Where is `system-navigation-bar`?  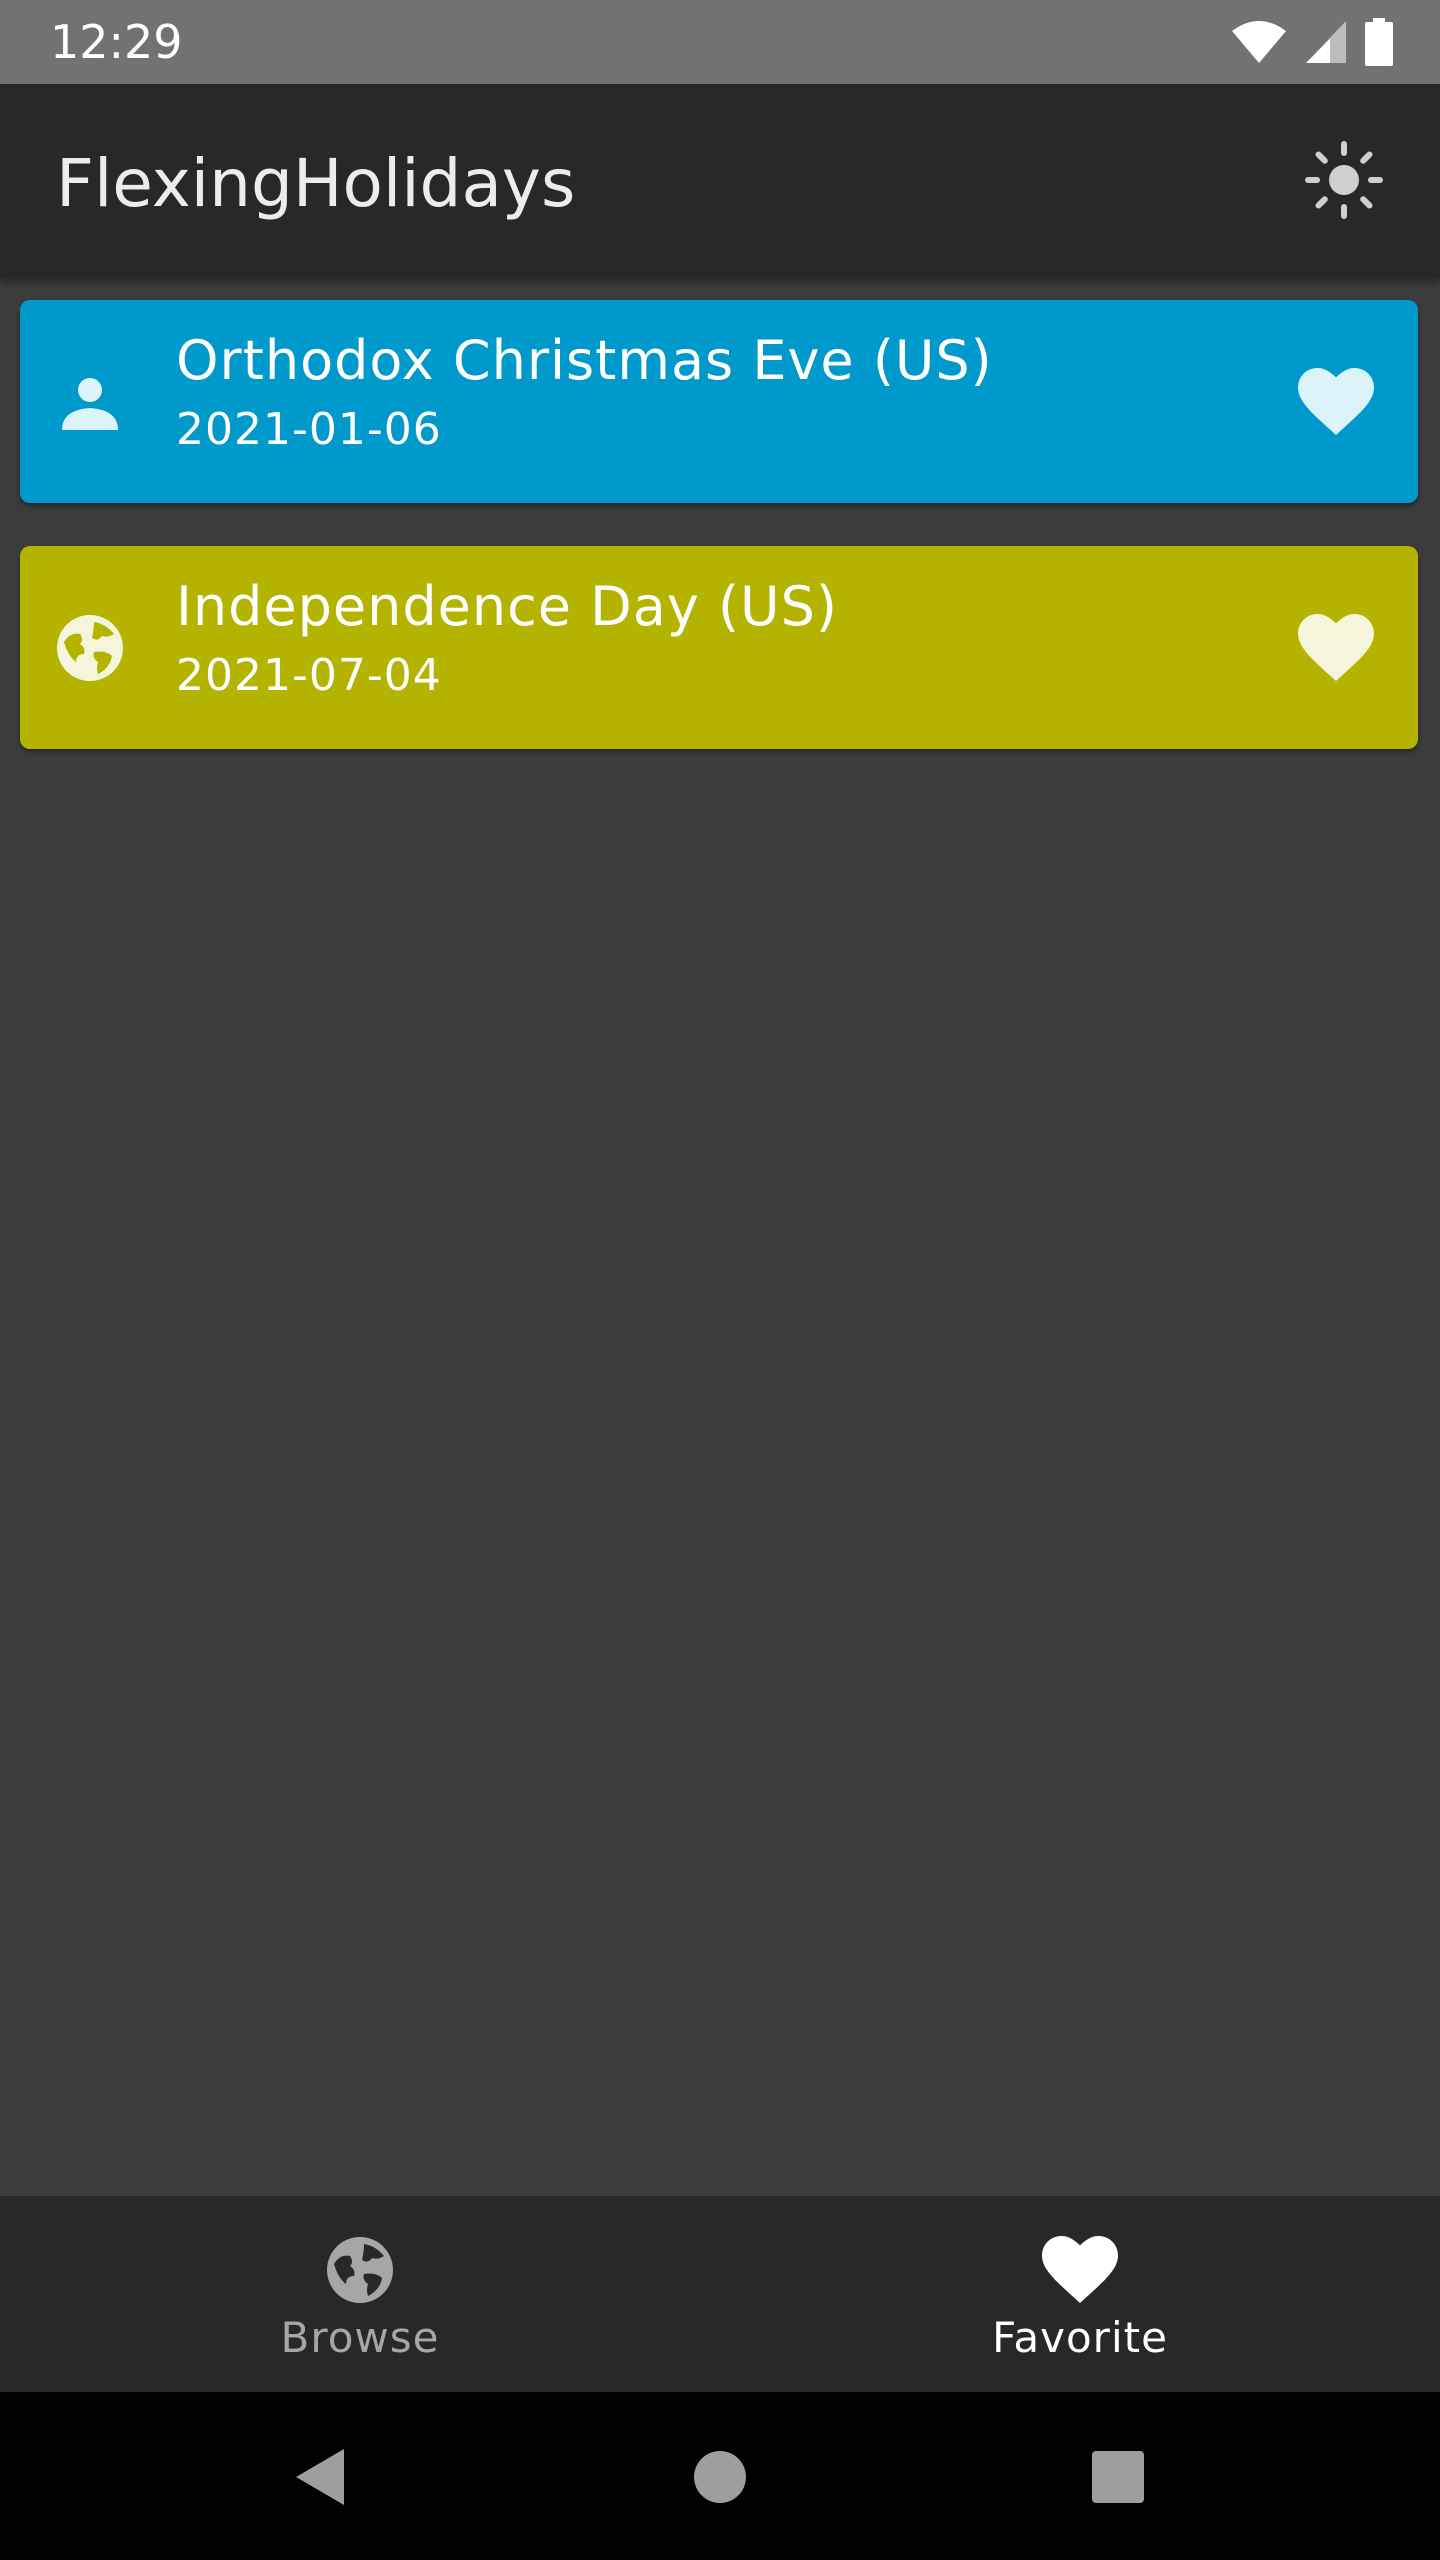 system-navigation-bar is located at coordinates (720, 2476).